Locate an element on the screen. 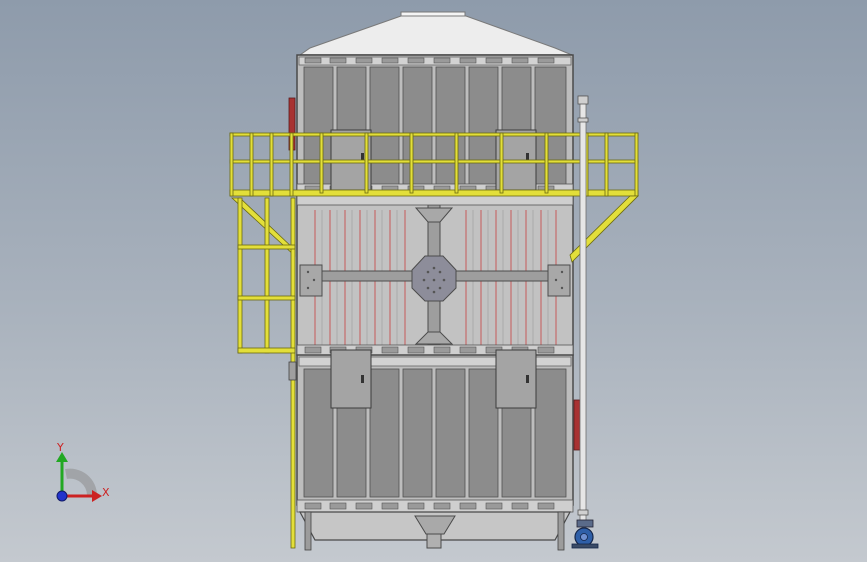 Image resolution: width=867 pixels, height=562 pixels. roof-hood is located at coordinates (435, 33).